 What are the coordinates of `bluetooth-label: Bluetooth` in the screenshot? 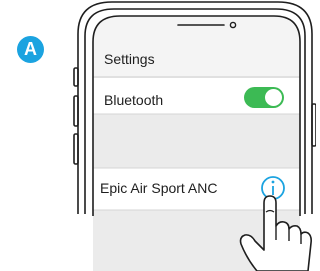 It's located at (134, 100).